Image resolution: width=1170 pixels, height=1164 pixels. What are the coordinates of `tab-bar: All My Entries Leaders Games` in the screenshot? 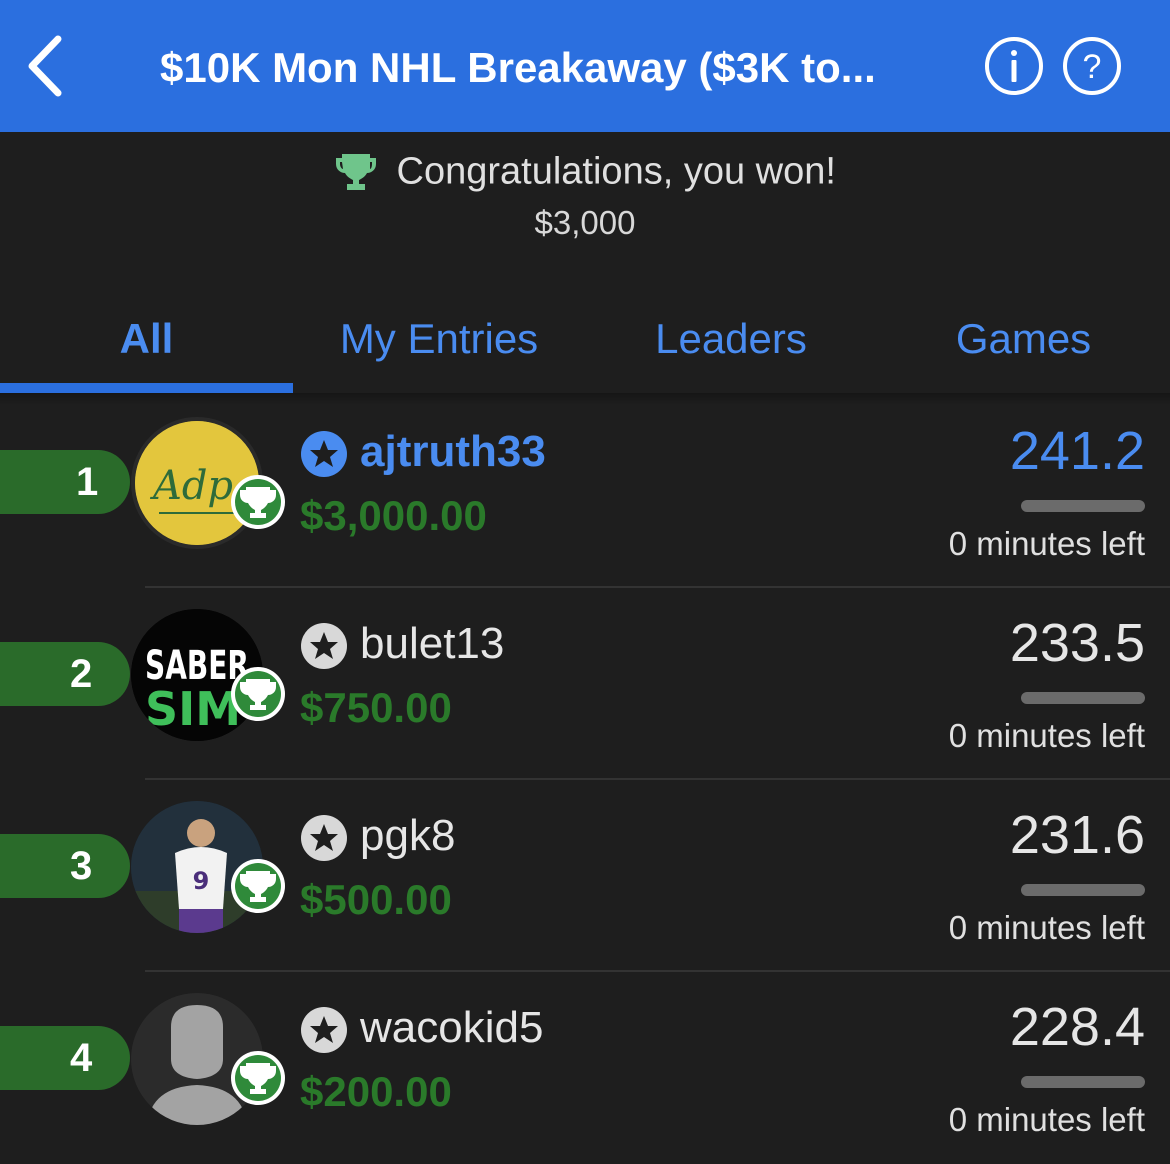 It's located at (585, 351).